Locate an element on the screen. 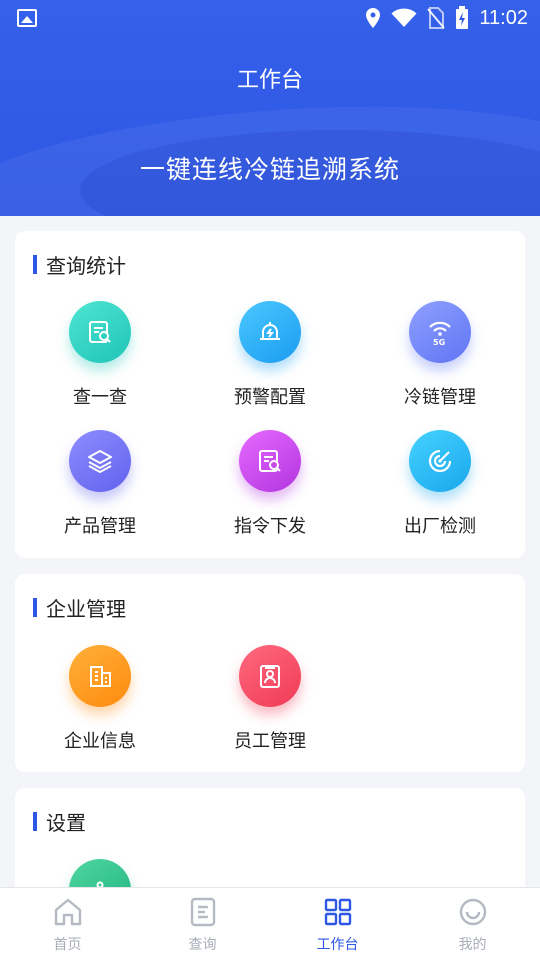 This screenshot has height=960, width=540. section-title: 查询统计 is located at coordinates (86, 266).